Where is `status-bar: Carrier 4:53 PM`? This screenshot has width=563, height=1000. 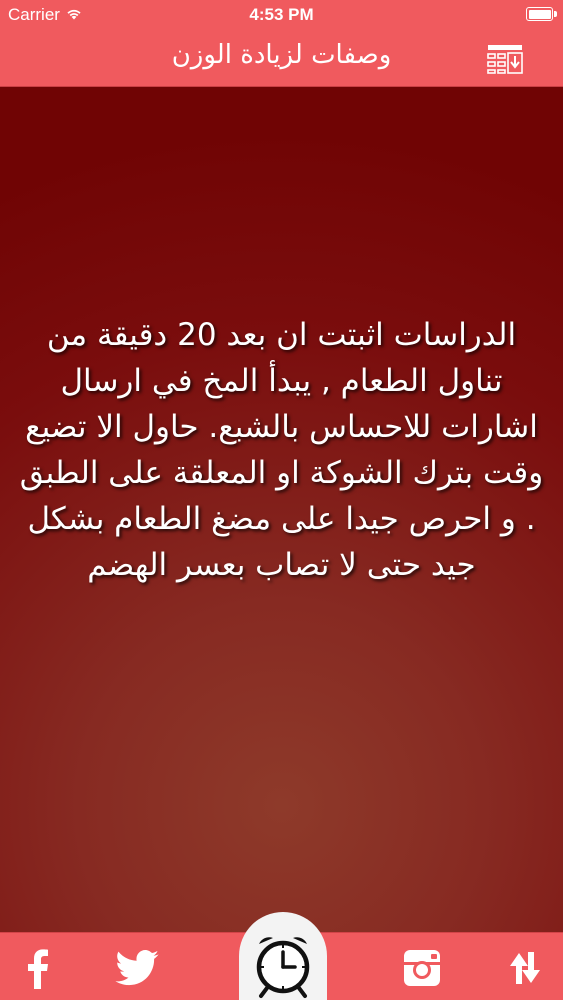
status-bar: Carrier 4:53 PM is located at coordinates (281, 15).